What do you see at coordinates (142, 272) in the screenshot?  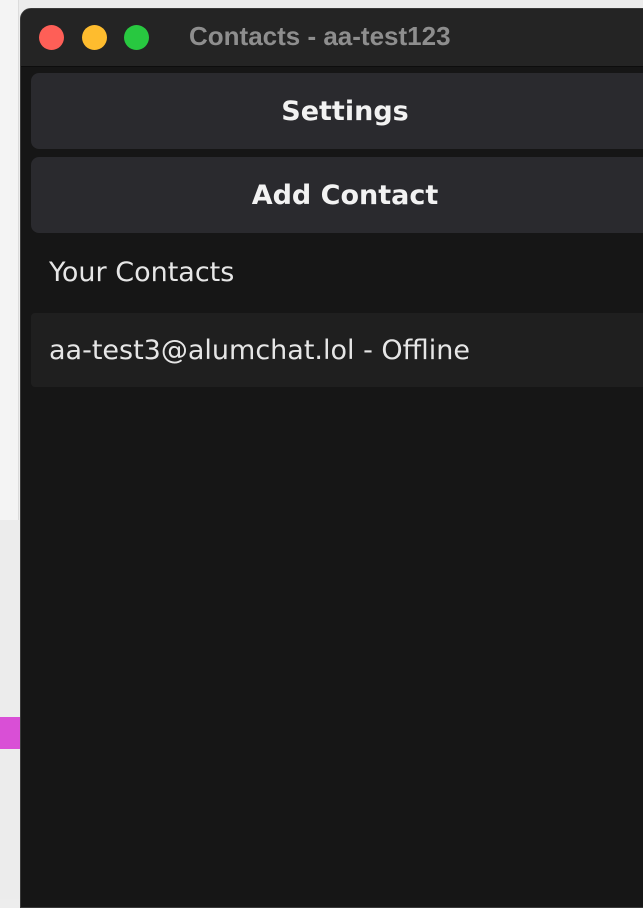 I see `contacts-heading: Your Contacts` at bounding box center [142, 272].